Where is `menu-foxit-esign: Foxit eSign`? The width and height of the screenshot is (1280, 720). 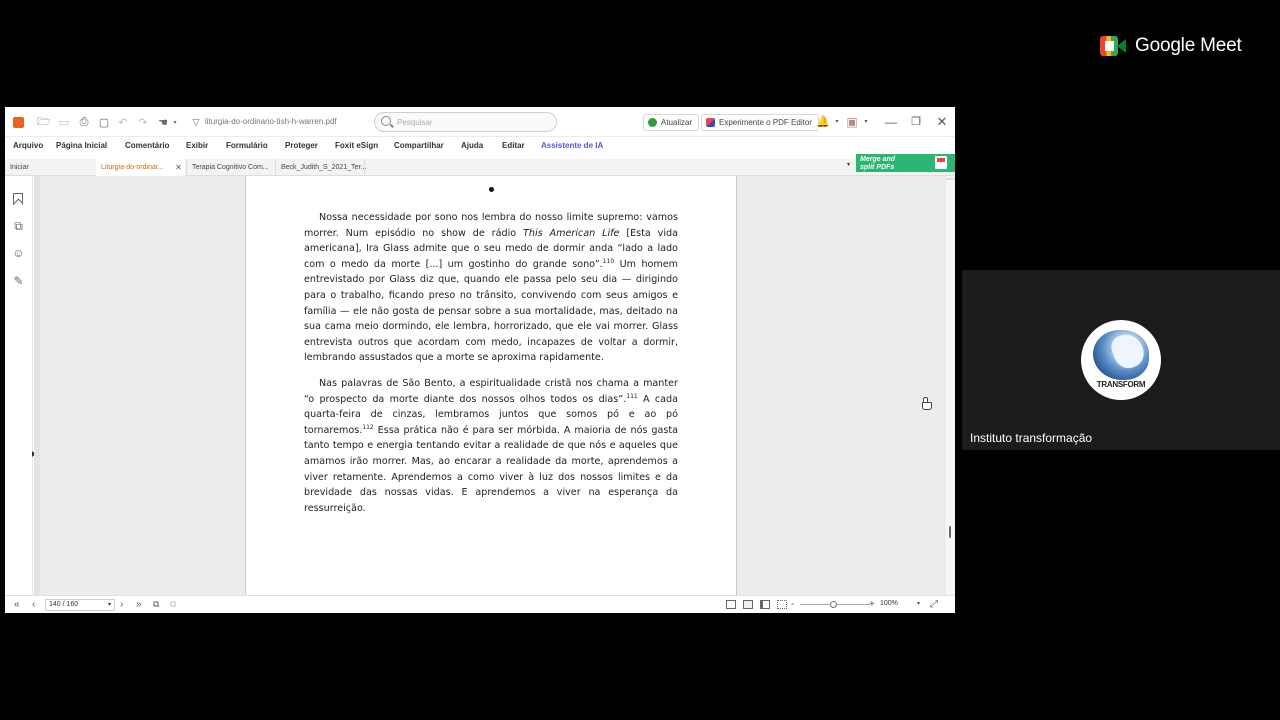
menu-foxit-esign: Foxit eSign is located at coordinates (356, 145).